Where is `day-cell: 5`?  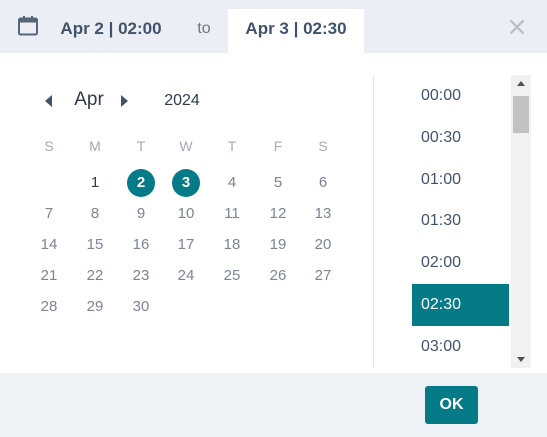
day-cell: 5 is located at coordinates (278, 183).